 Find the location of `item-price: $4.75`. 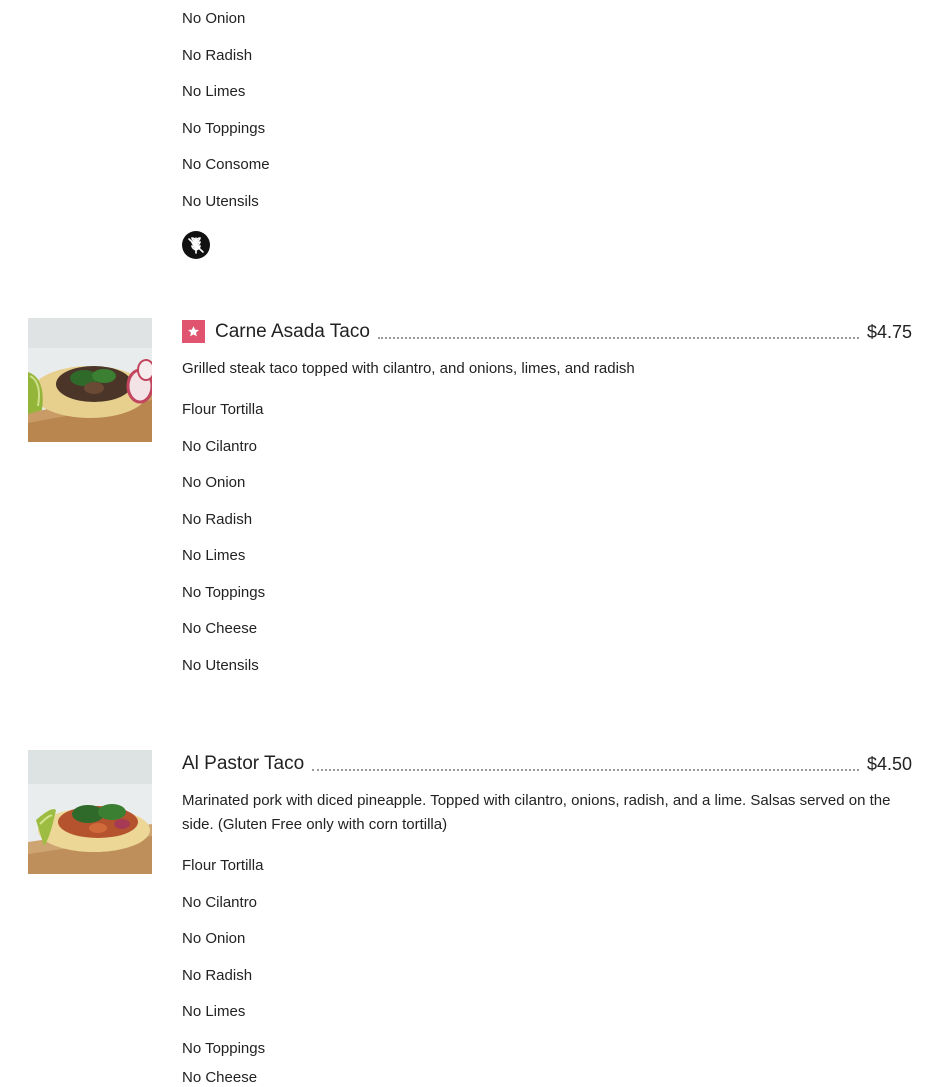

item-price: $4.75 is located at coordinates (889, 332).